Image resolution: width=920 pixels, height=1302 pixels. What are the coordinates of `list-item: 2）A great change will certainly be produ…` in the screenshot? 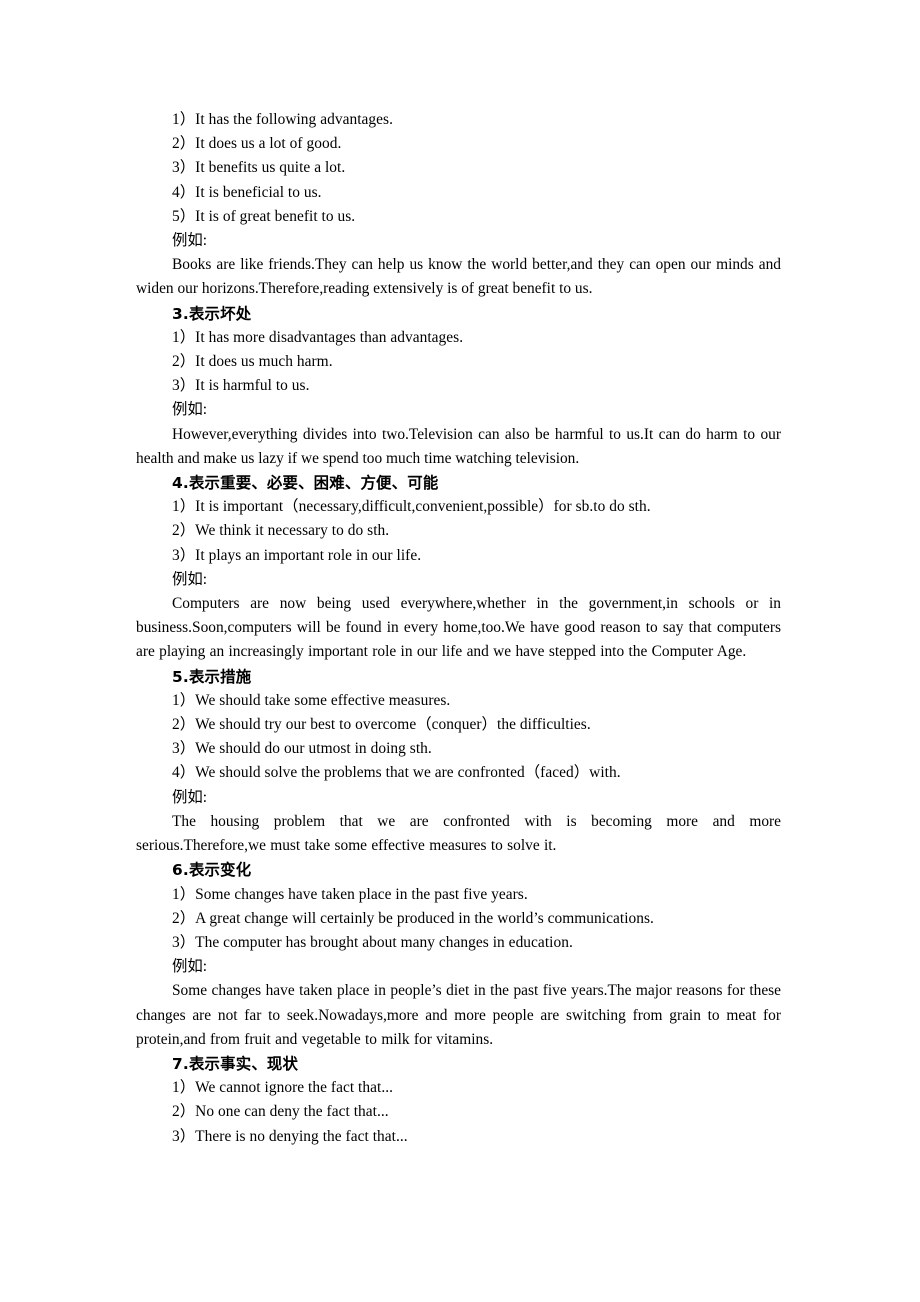 It's located at (413, 918).